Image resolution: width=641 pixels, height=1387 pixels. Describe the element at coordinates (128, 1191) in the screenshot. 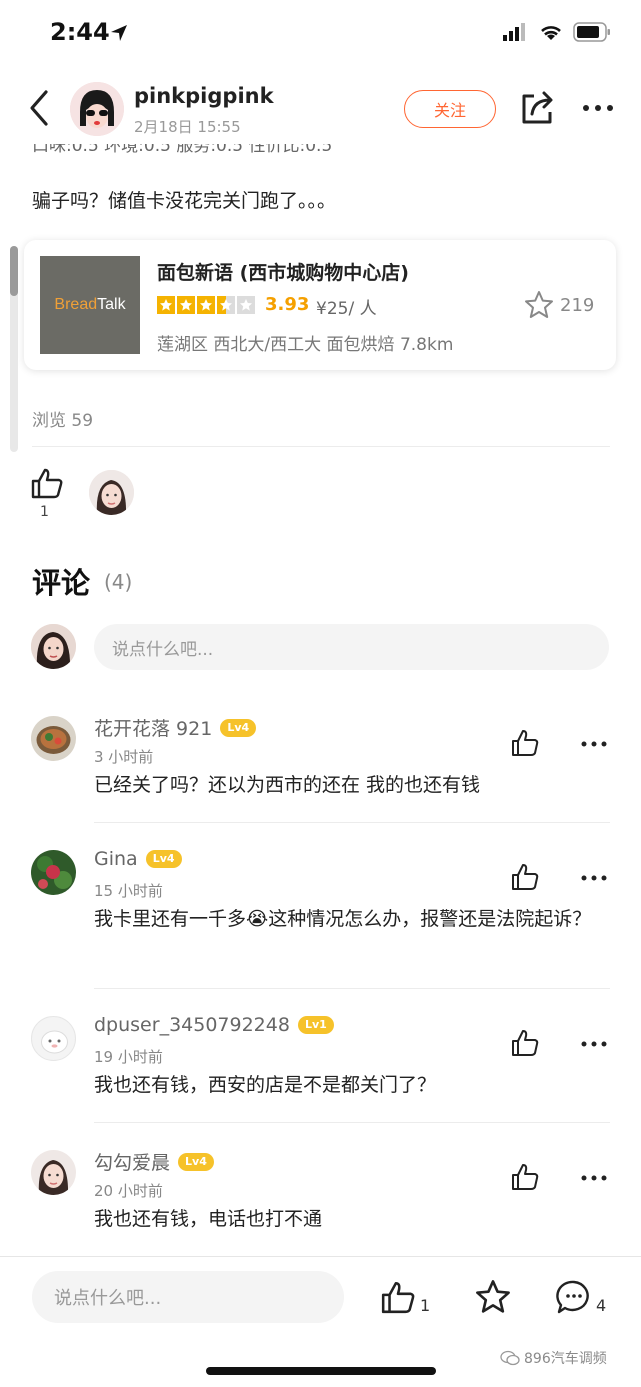

I see `comment-time: 20 小时前` at that location.